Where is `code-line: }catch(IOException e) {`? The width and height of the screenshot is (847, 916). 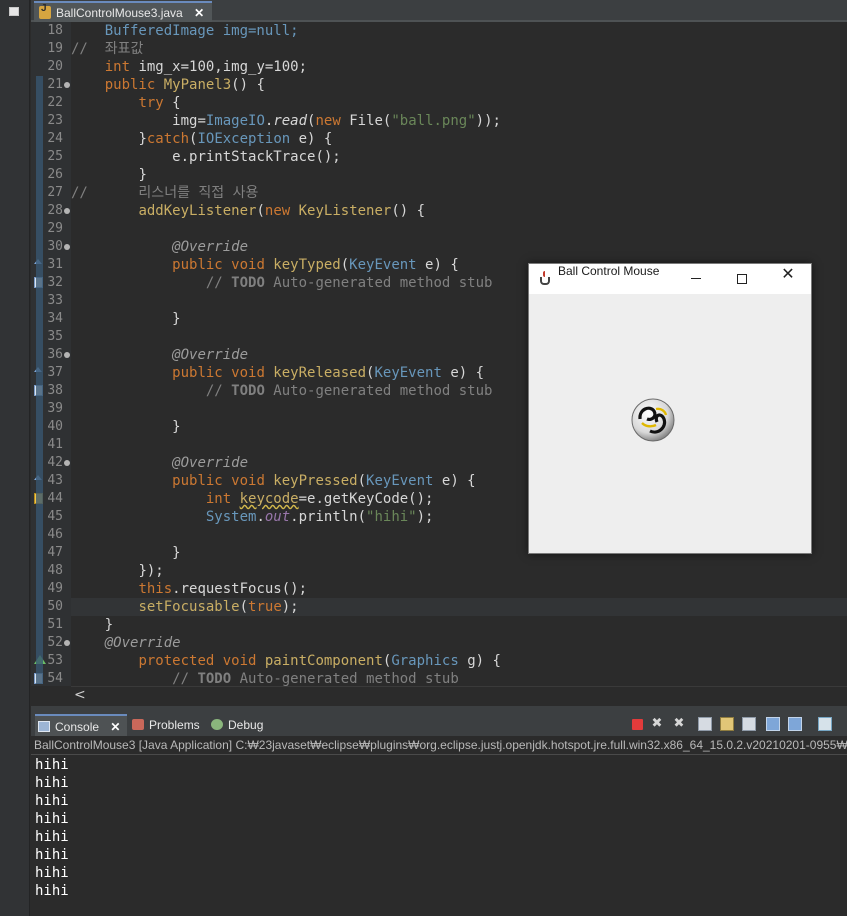 code-line: }catch(IOException e) { is located at coordinates (235, 139).